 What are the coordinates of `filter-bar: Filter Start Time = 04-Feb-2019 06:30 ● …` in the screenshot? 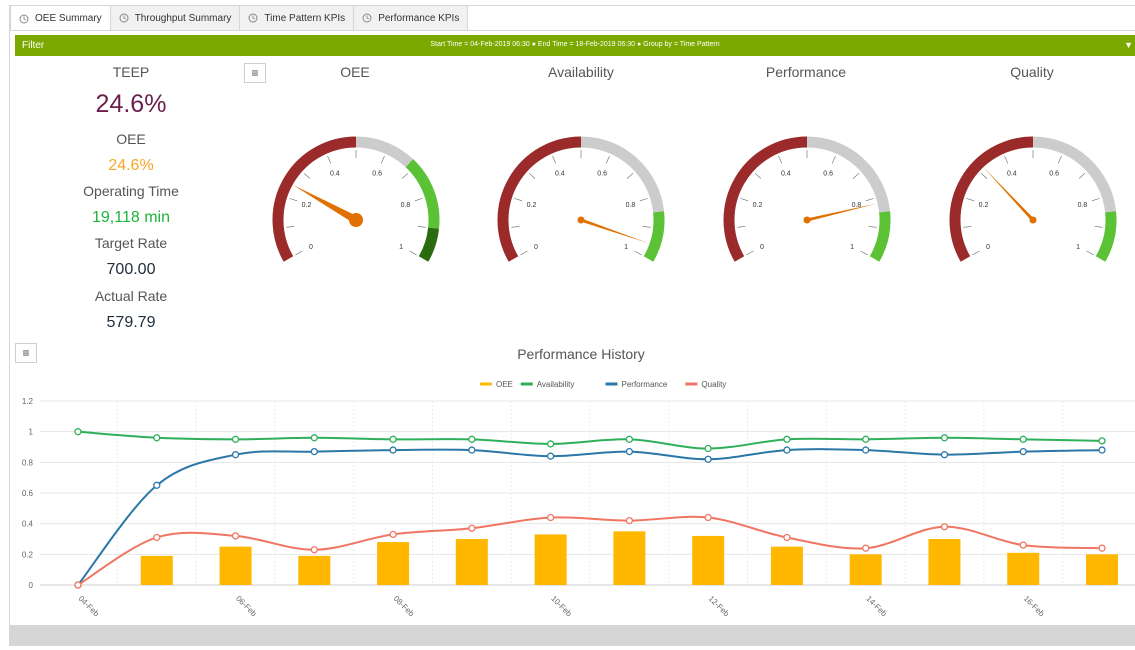 It's located at (575, 45).